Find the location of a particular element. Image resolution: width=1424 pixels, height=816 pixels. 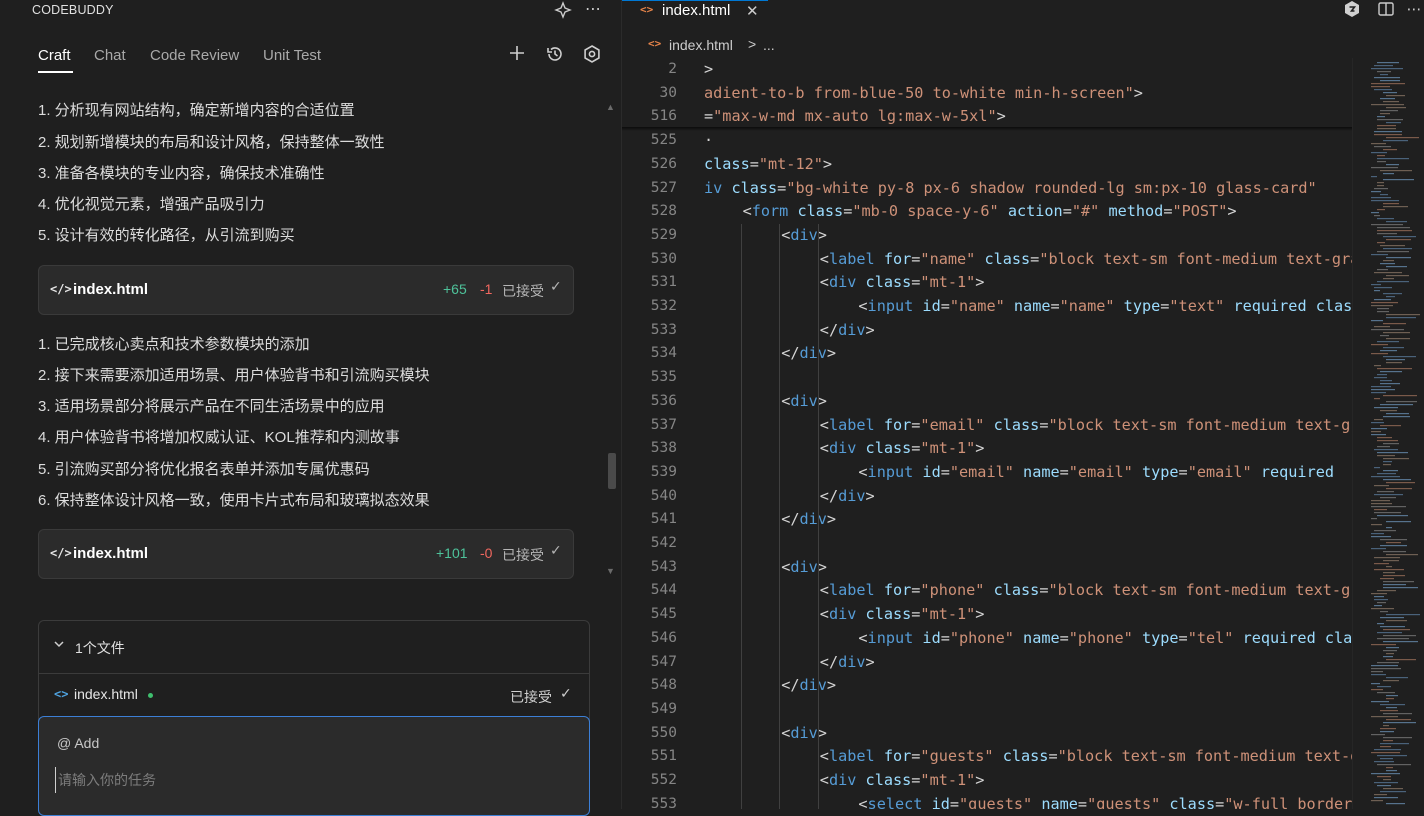

code-line: 549 is located at coordinates (987, 709).